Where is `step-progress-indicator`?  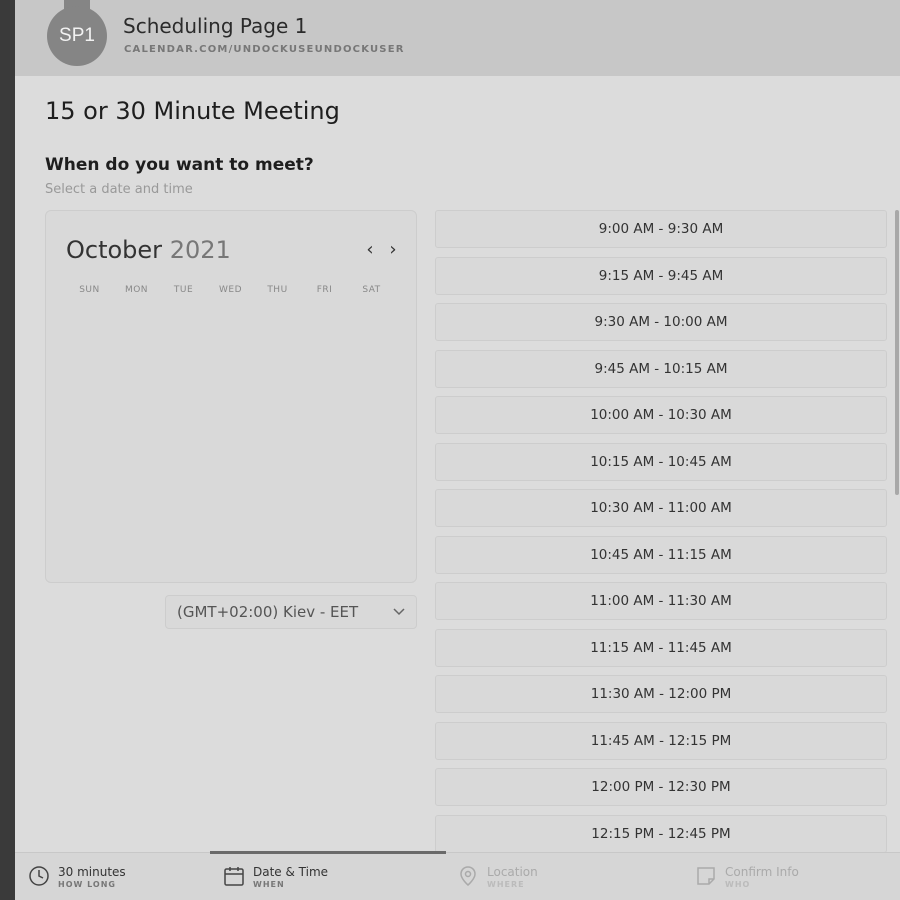
step-progress-indicator is located at coordinates (328, 852).